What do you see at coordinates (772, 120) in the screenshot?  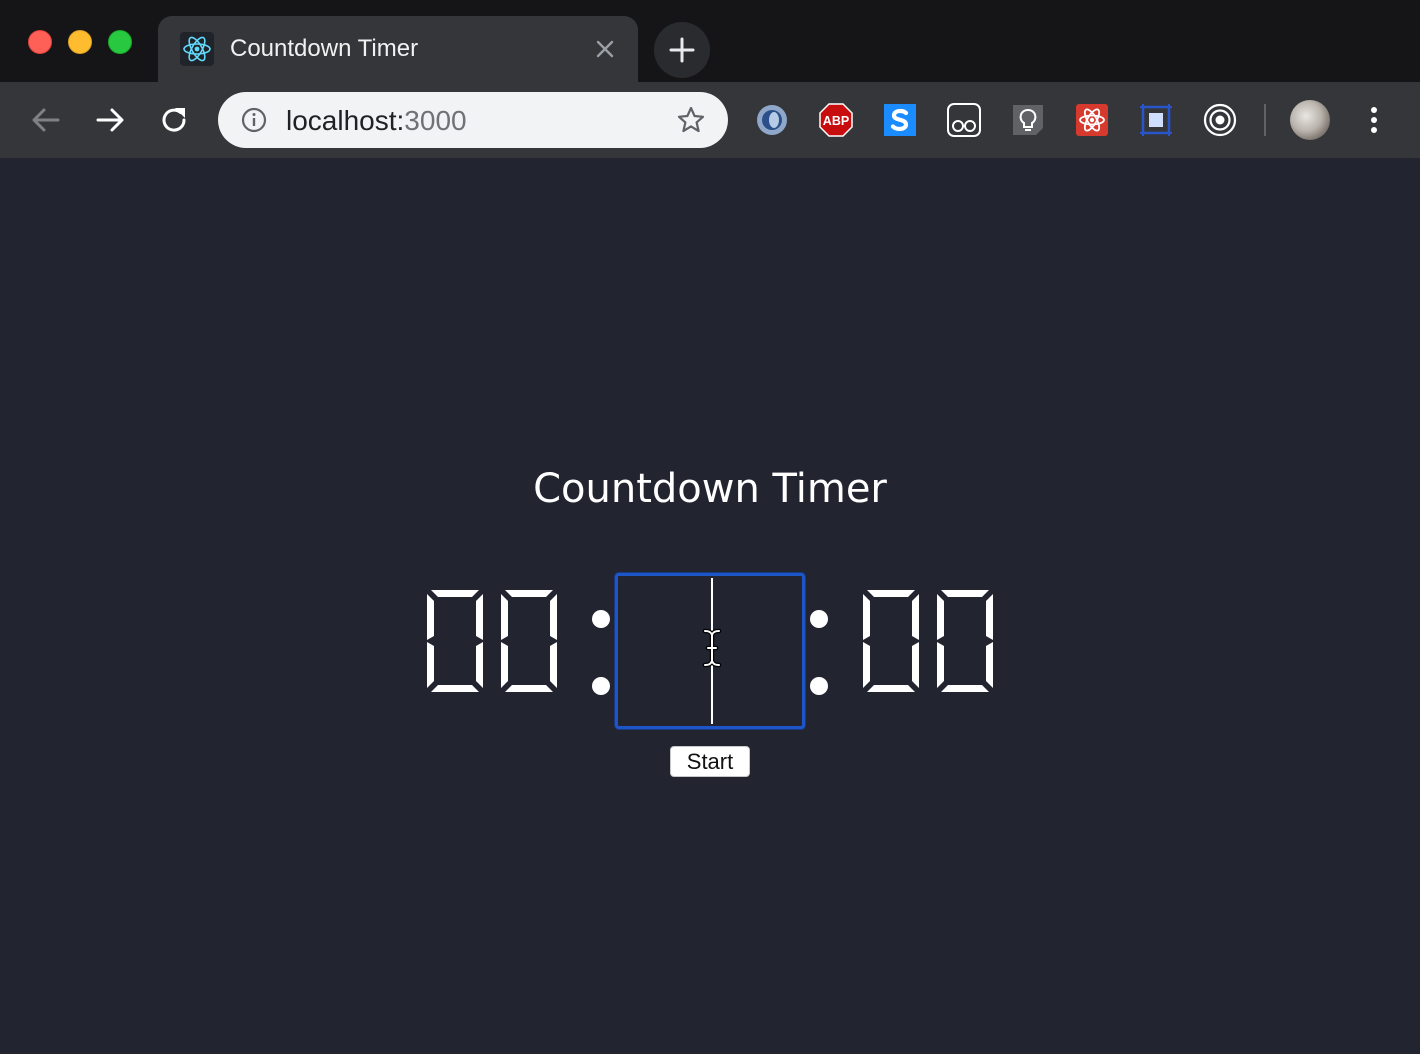 I see `blue-drop-extension-icon` at bounding box center [772, 120].